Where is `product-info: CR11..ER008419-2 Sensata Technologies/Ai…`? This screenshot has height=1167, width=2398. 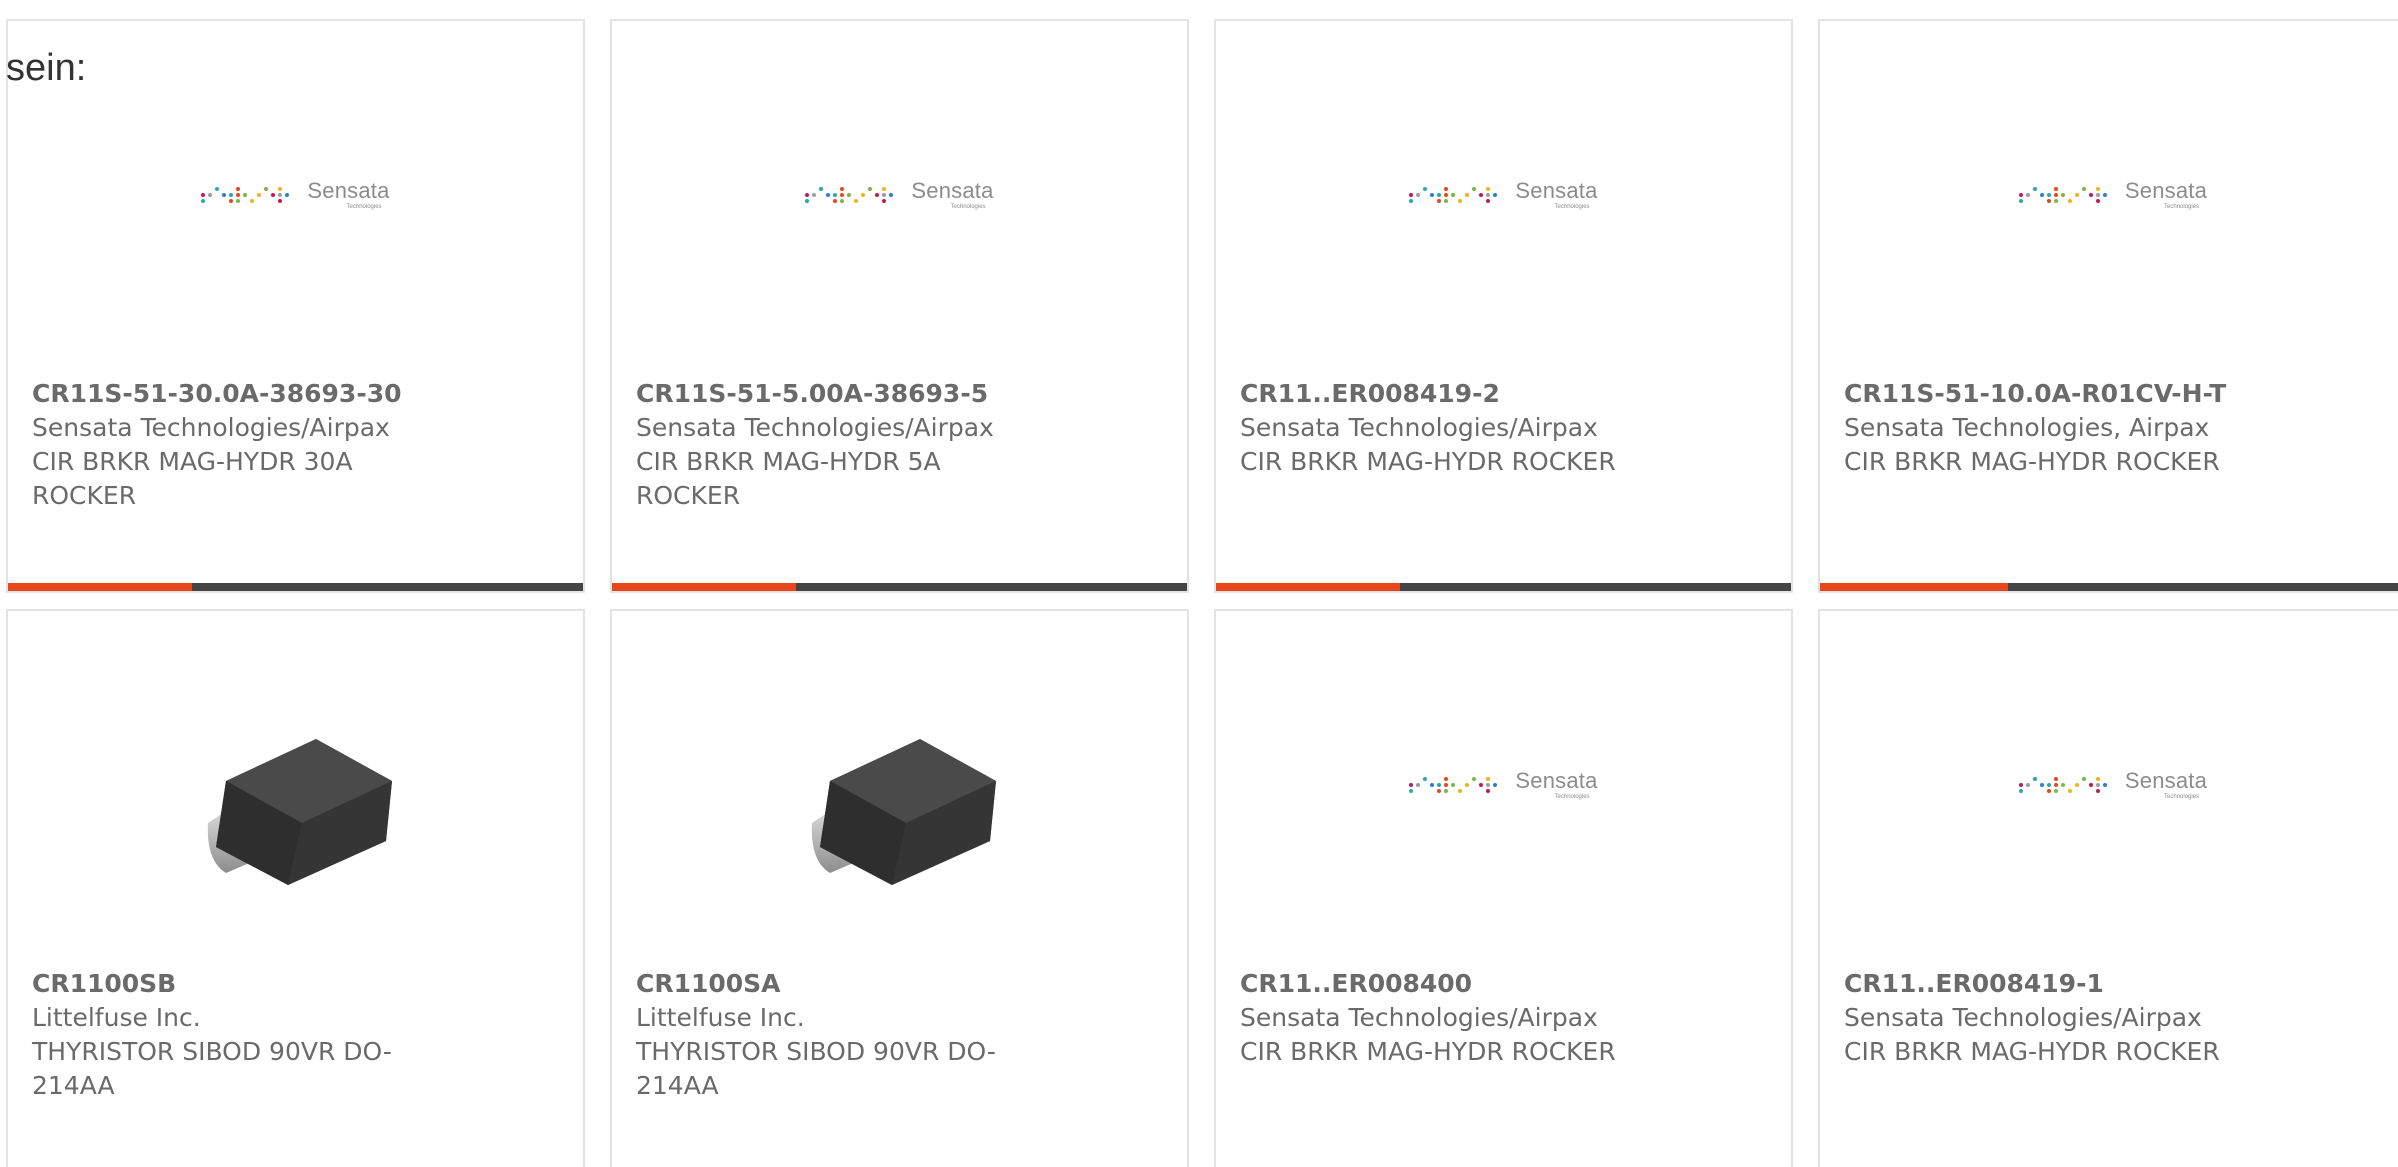
product-info: CR11..ER008419-2 Sensata Technologies/Ai… is located at coordinates (1440, 428).